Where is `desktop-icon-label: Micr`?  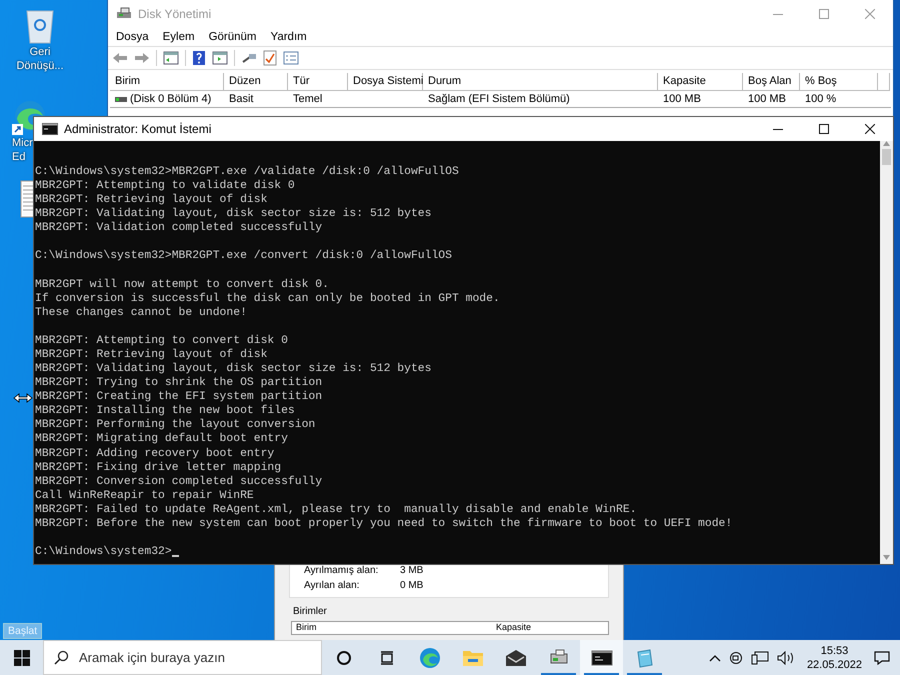
desktop-icon-label: Micr is located at coordinates (22, 143).